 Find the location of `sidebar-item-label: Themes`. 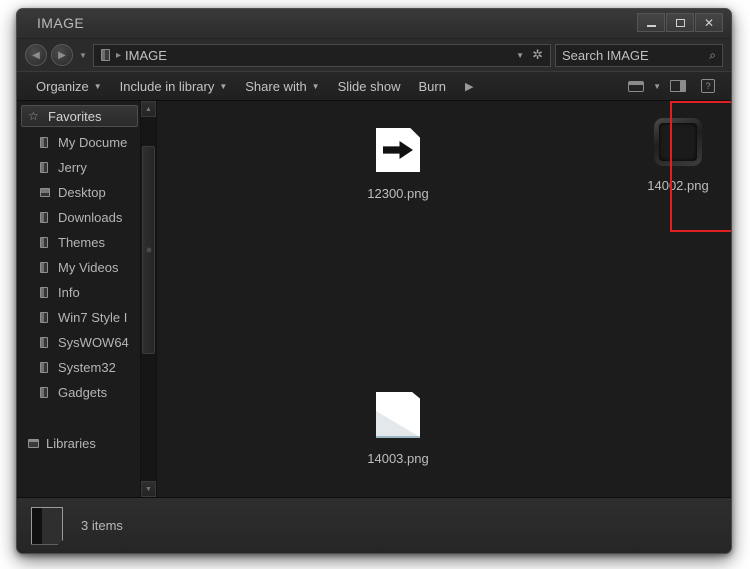

sidebar-item-label: Themes is located at coordinates (81, 242).